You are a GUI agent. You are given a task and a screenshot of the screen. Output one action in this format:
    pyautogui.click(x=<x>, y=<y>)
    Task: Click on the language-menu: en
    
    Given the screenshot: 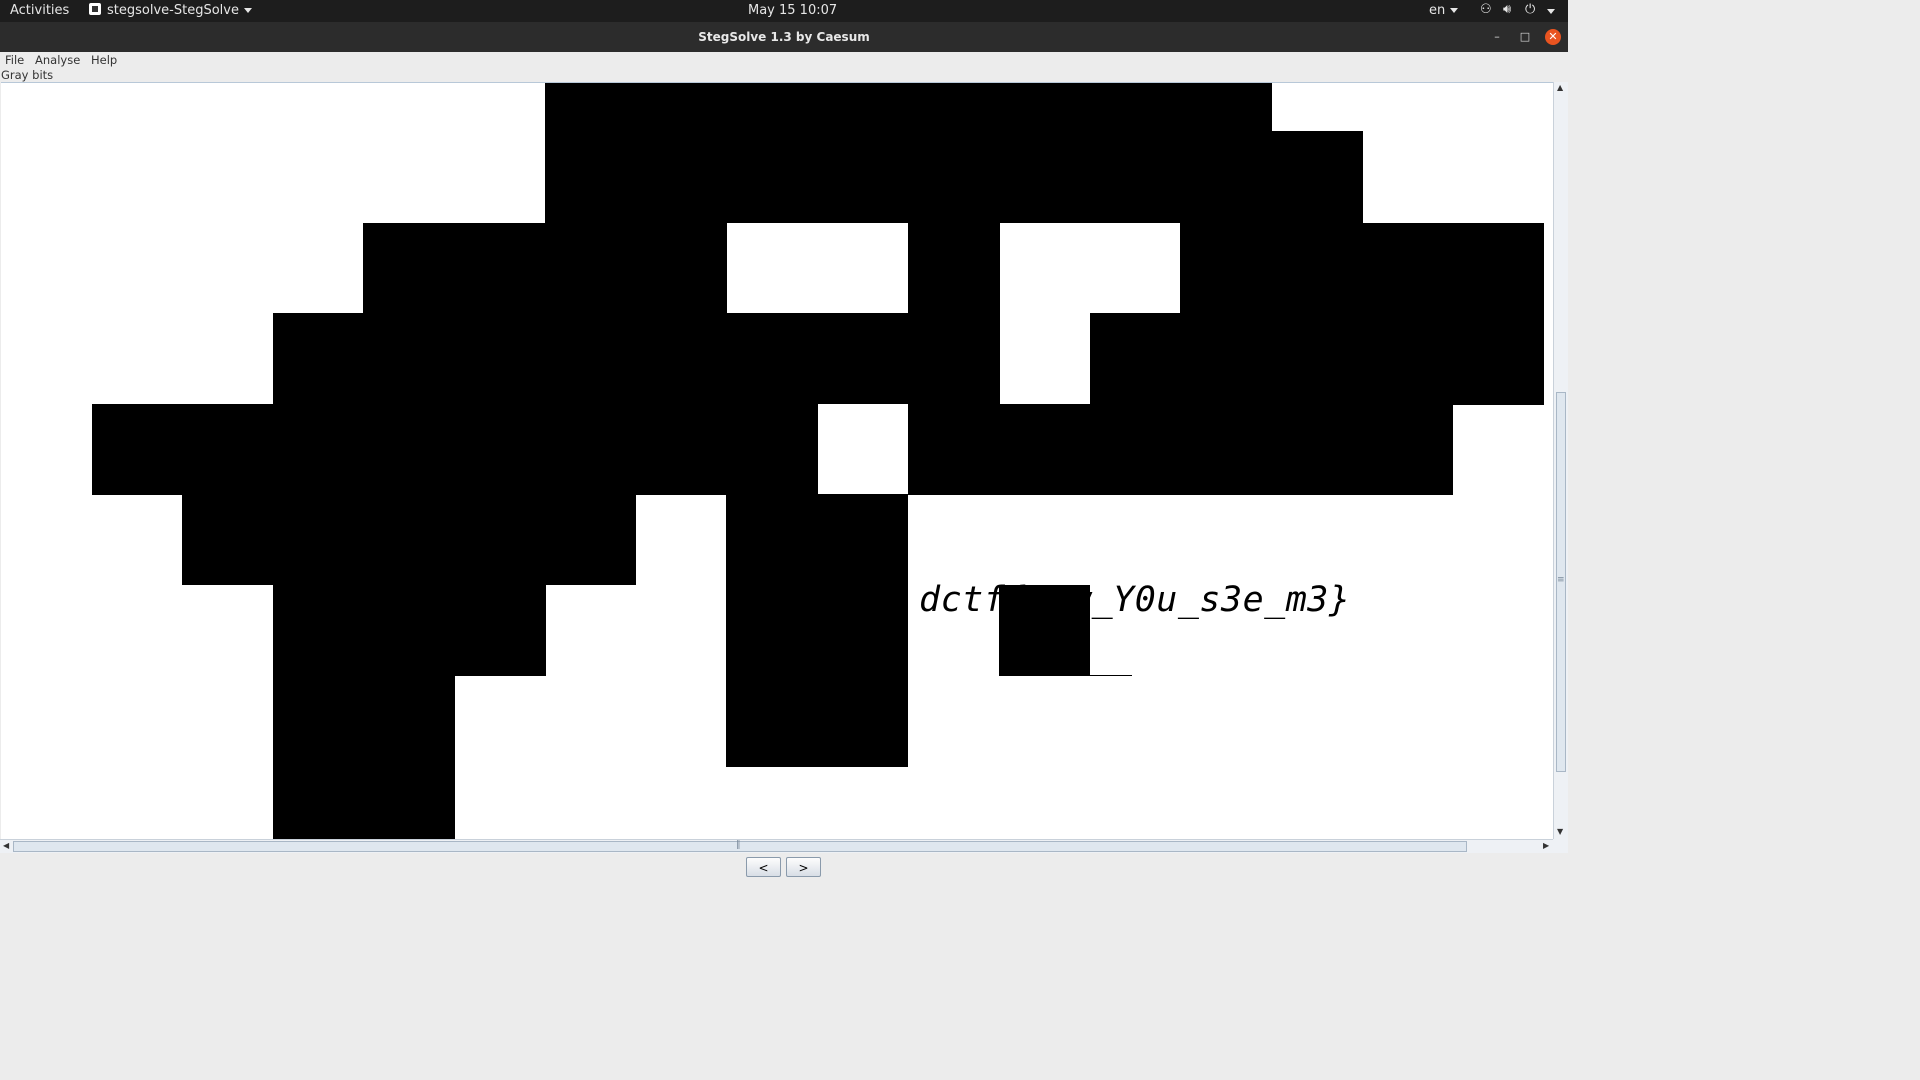 What is the action you would take?
    pyautogui.click(x=1444, y=10)
    